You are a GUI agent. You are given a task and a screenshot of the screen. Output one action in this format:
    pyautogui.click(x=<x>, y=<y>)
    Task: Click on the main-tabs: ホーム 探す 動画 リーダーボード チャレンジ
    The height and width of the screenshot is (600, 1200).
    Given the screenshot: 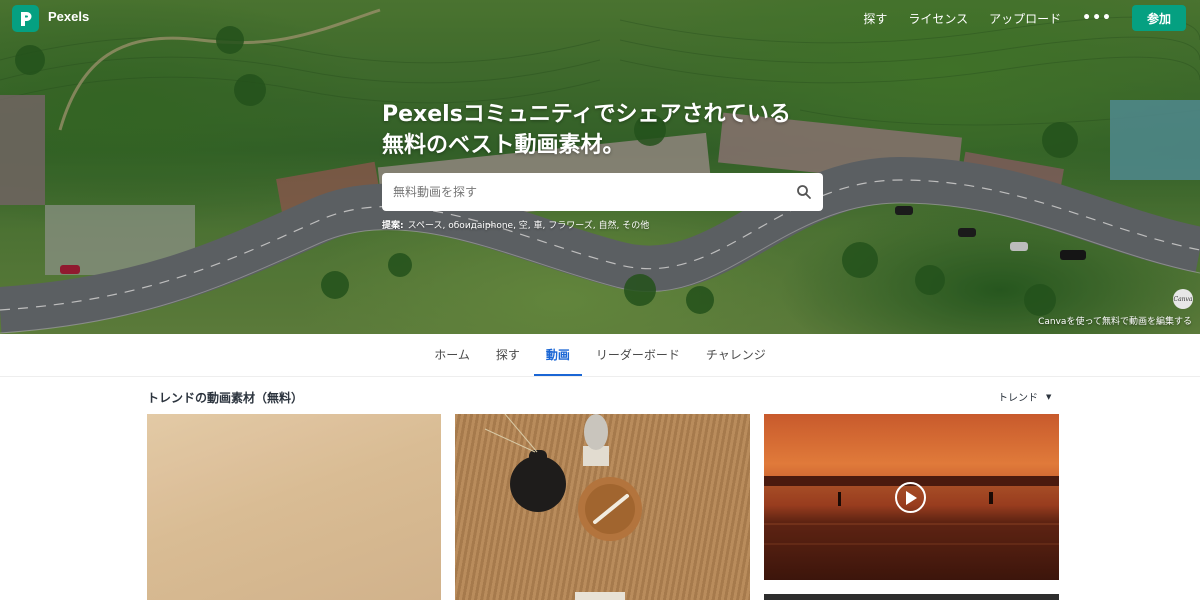 What is the action you would take?
    pyautogui.click(x=600, y=355)
    